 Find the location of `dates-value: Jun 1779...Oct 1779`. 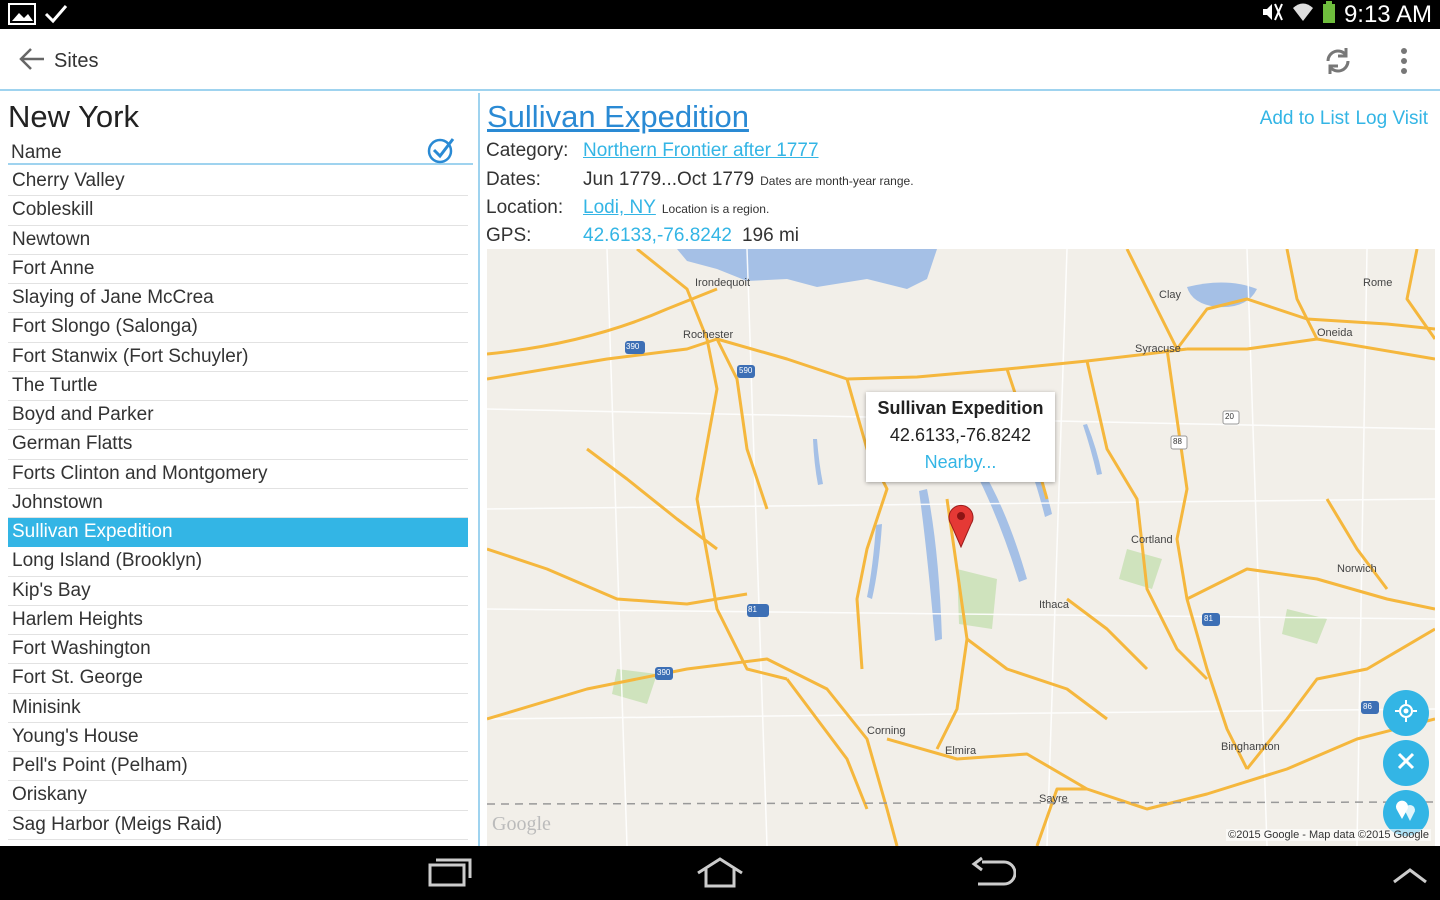

dates-value: Jun 1779...Oct 1779 is located at coordinates (669, 179).